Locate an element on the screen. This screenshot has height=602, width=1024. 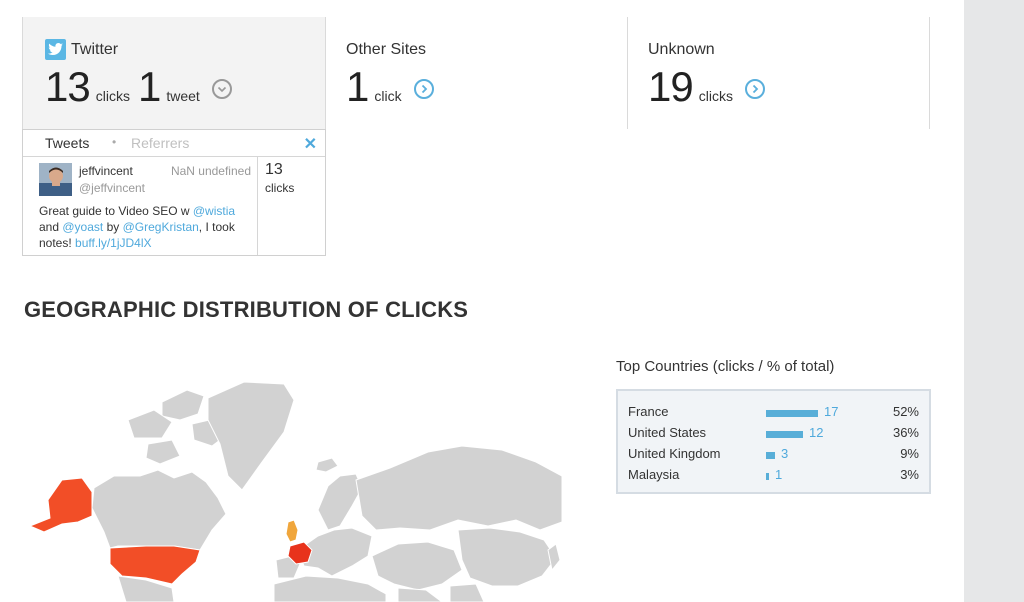
tab-referrers: Referrers is located at coordinates (160, 143).